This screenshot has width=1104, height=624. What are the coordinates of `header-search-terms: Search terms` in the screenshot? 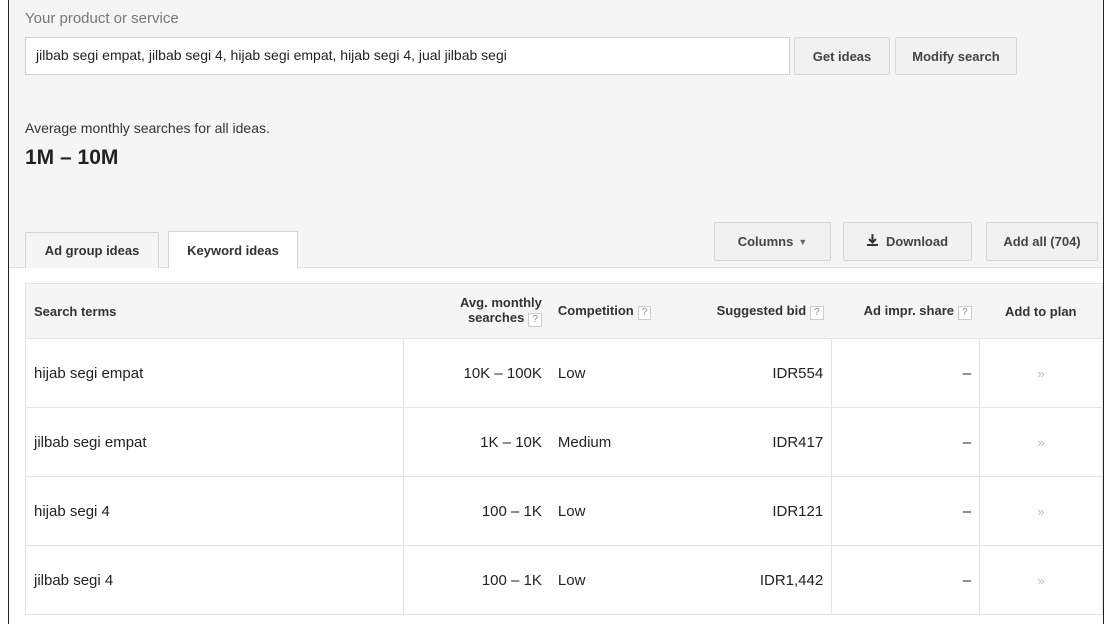 It's located at (214, 311).